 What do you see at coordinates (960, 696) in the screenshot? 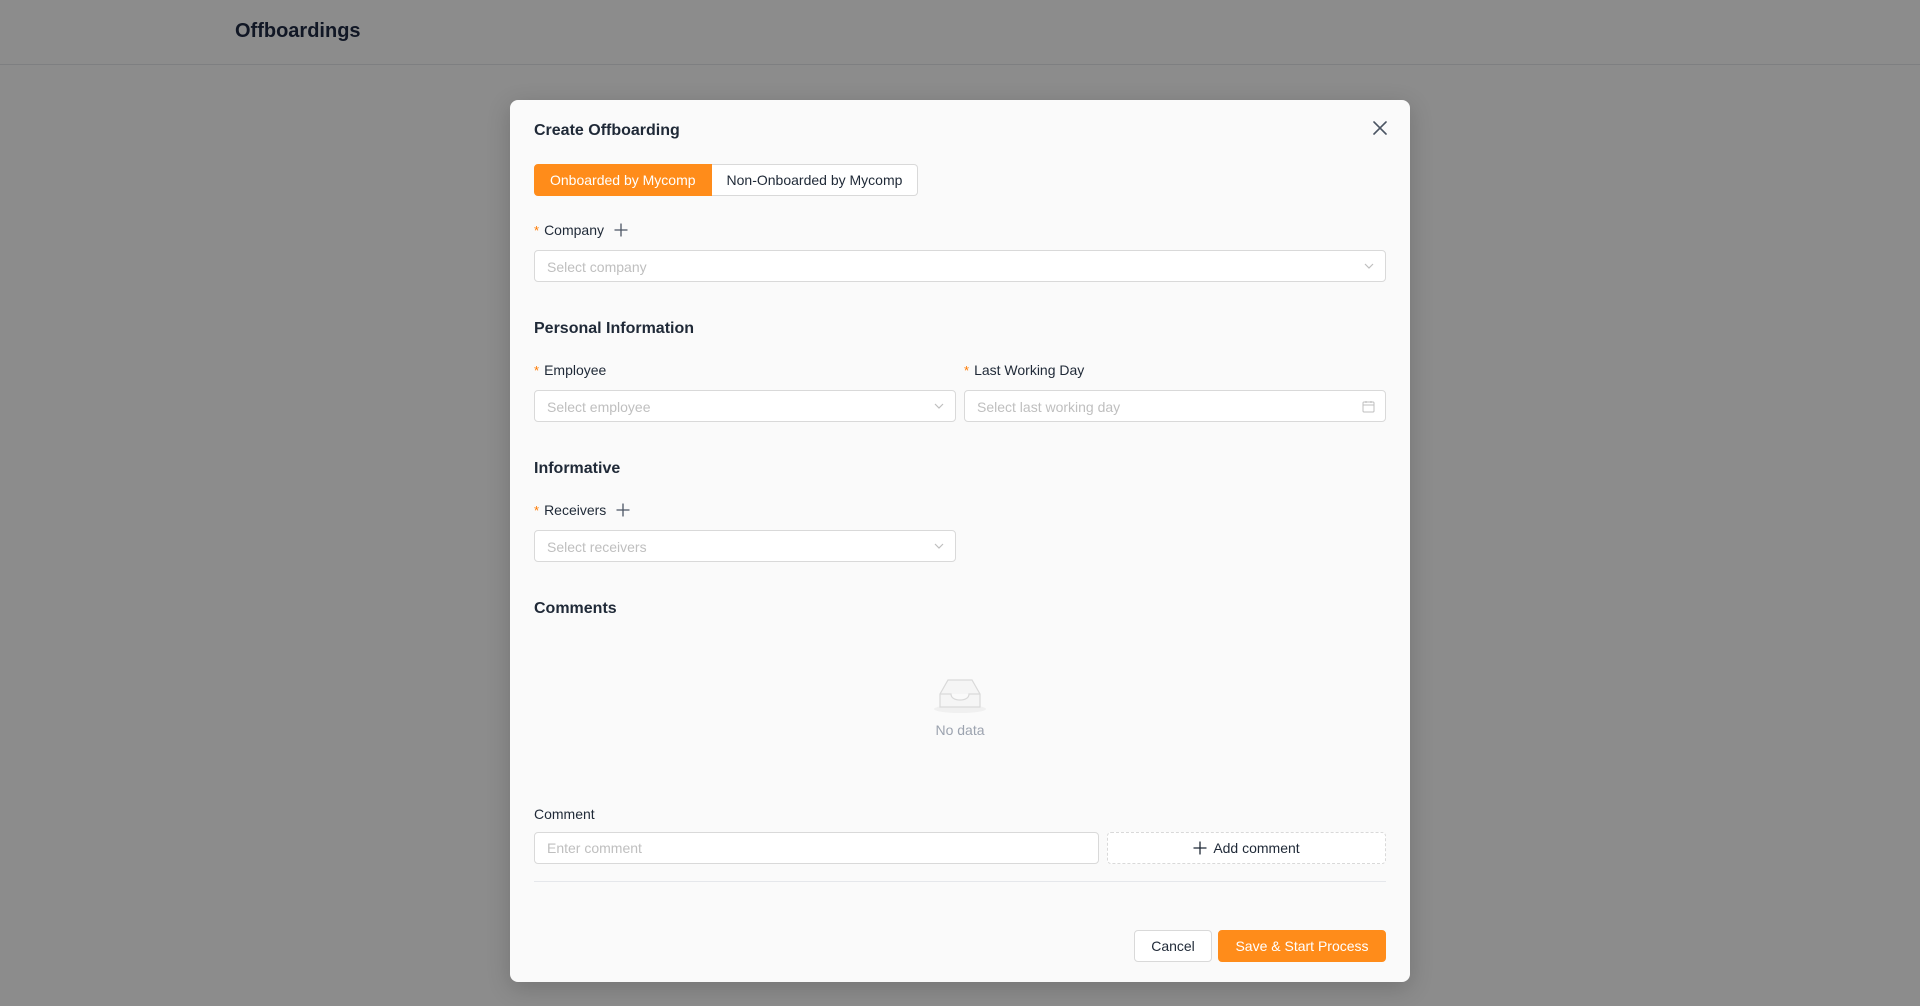
I see `empty-inbox-icon` at bounding box center [960, 696].